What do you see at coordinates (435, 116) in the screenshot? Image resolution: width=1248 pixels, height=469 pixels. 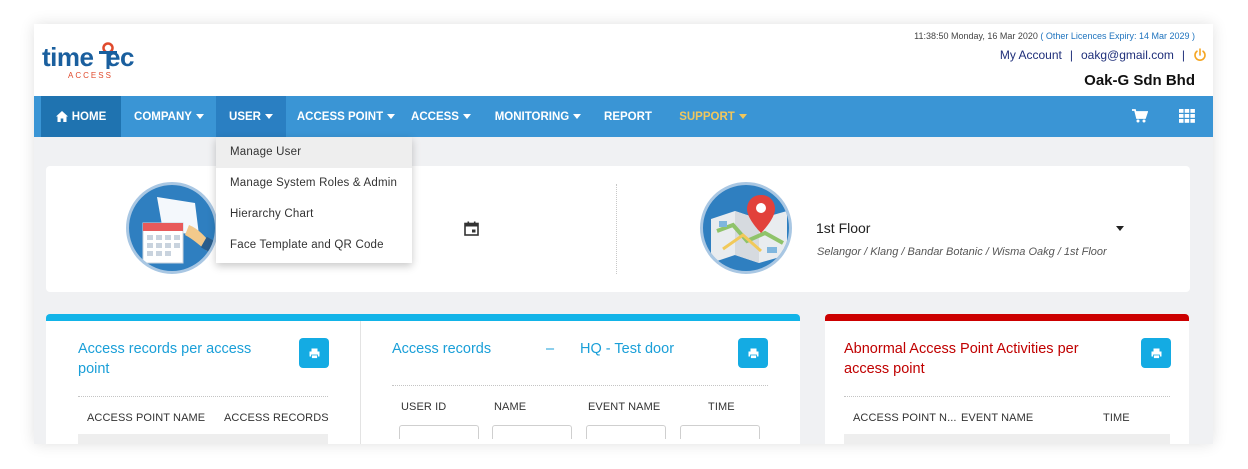 I see `nav-access-label: ACCESS` at bounding box center [435, 116].